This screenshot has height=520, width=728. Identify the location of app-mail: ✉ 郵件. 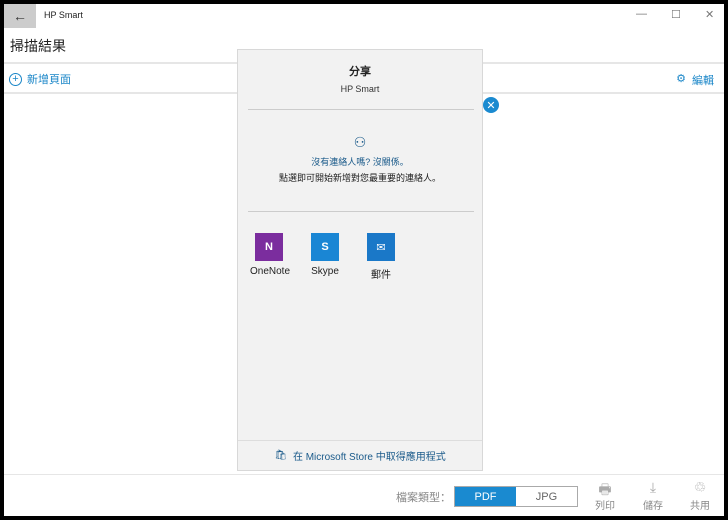
(381, 257).